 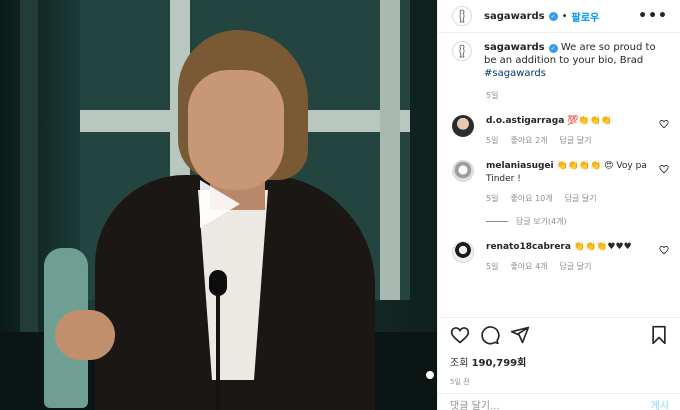 I want to click on comment-message: 👏👏👏♥♥♥, so click(x=602, y=247).